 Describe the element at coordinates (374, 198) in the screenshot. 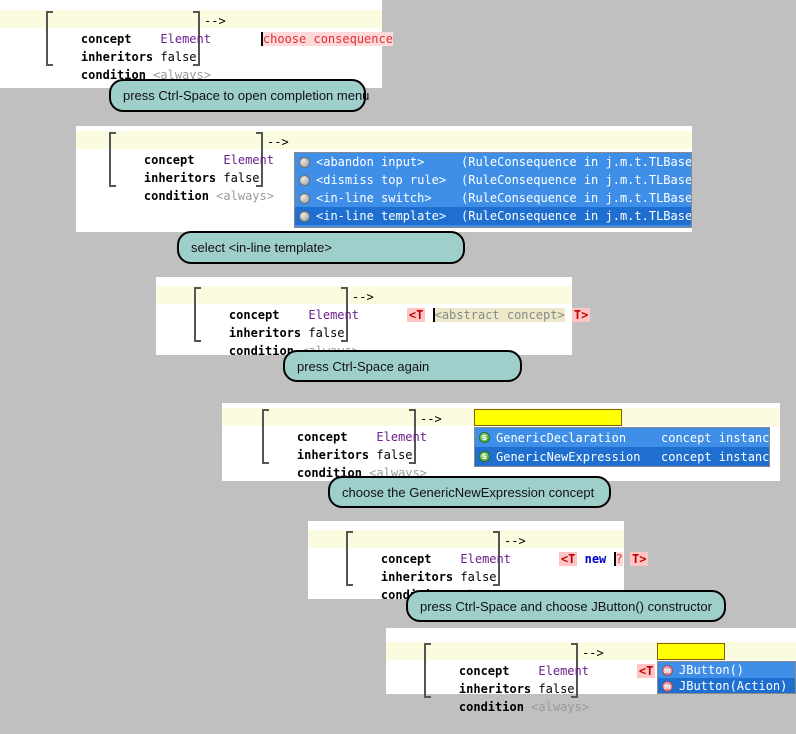

I see `completion-label: <in-line switch>` at that location.